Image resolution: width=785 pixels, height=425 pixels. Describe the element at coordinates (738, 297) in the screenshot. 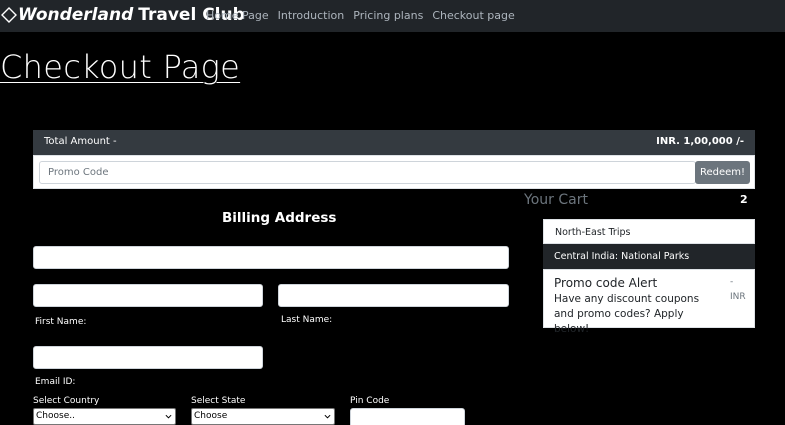

I see `promo-alert-currency: INR` at that location.